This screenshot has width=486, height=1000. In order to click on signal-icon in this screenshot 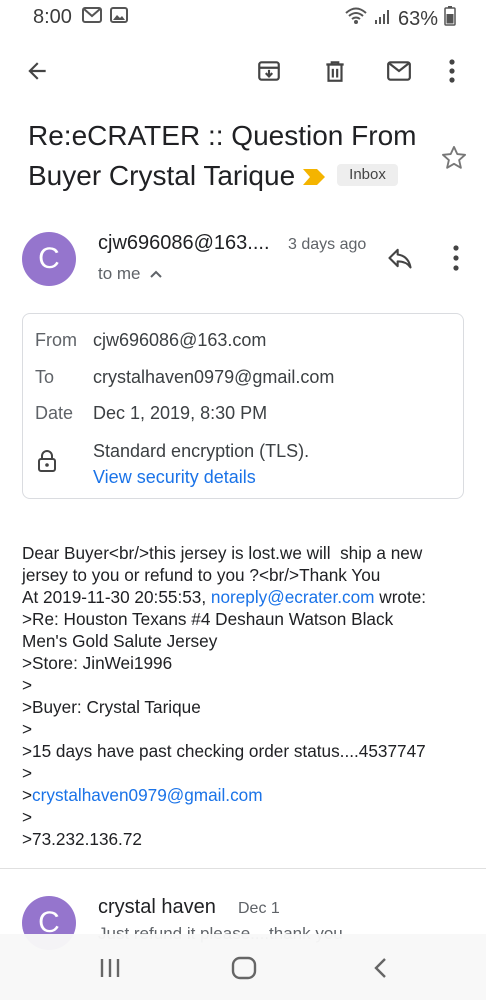, I will do `click(383, 19)`.